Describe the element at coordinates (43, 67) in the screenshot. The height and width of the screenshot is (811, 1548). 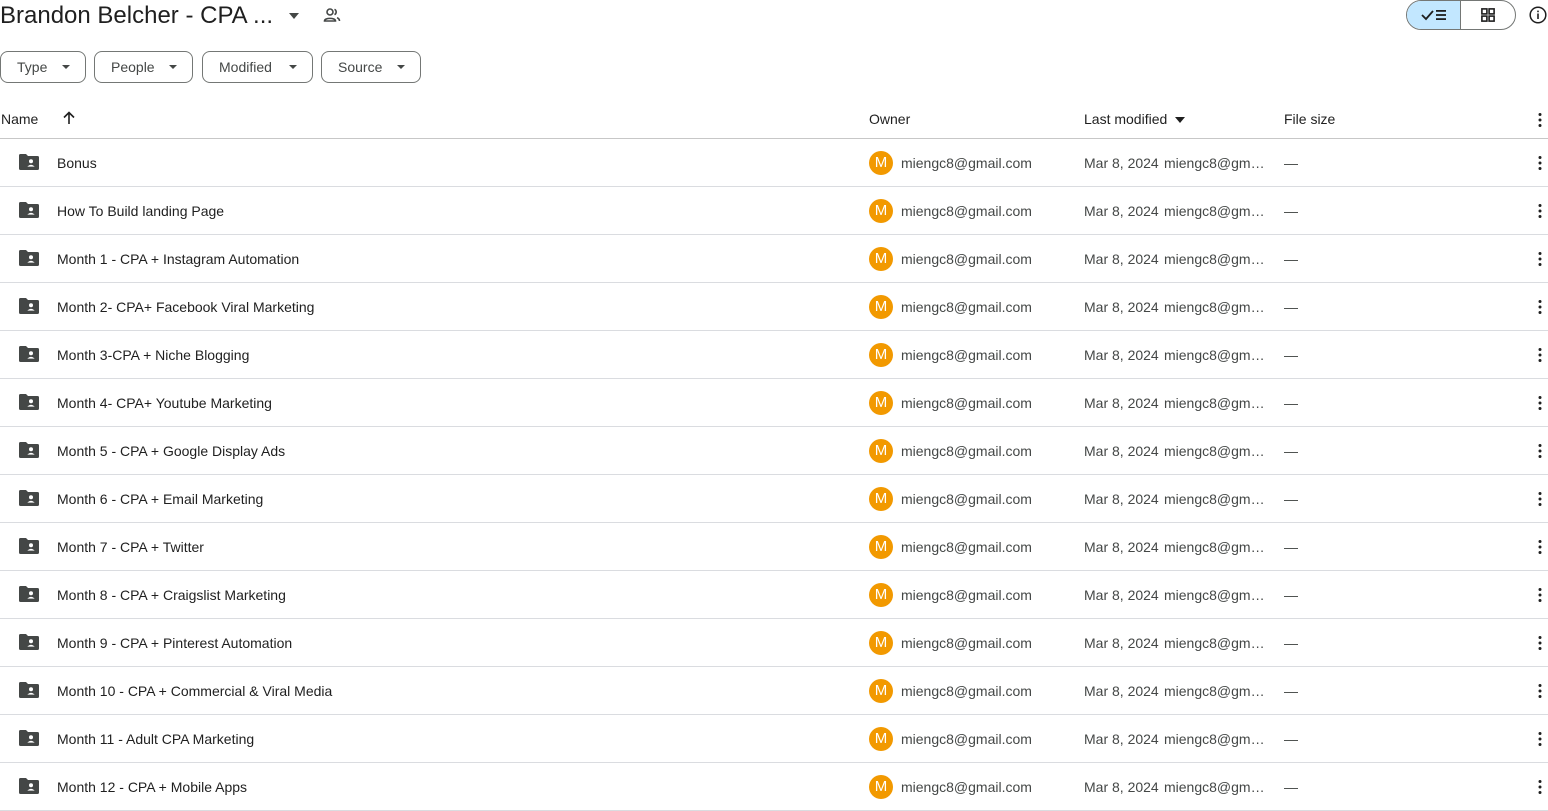
I see `type-filter-chip: Type` at that location.